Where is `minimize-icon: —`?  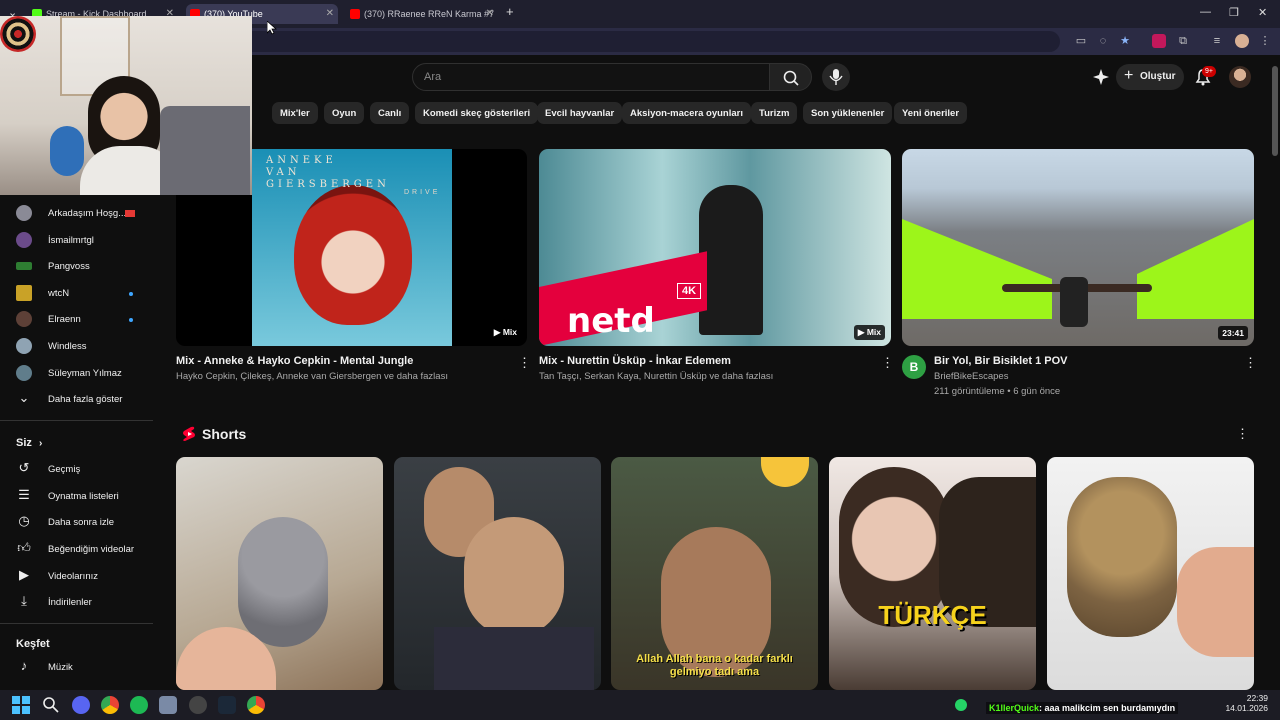 minimize-icon: — is located at coordinates (1205, 12).